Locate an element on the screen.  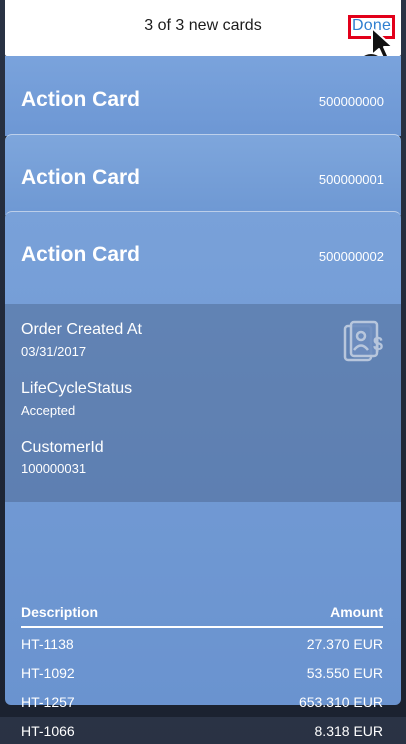
table-row: HT-1066 8.318 EUR is located at coordinates (202, 729).